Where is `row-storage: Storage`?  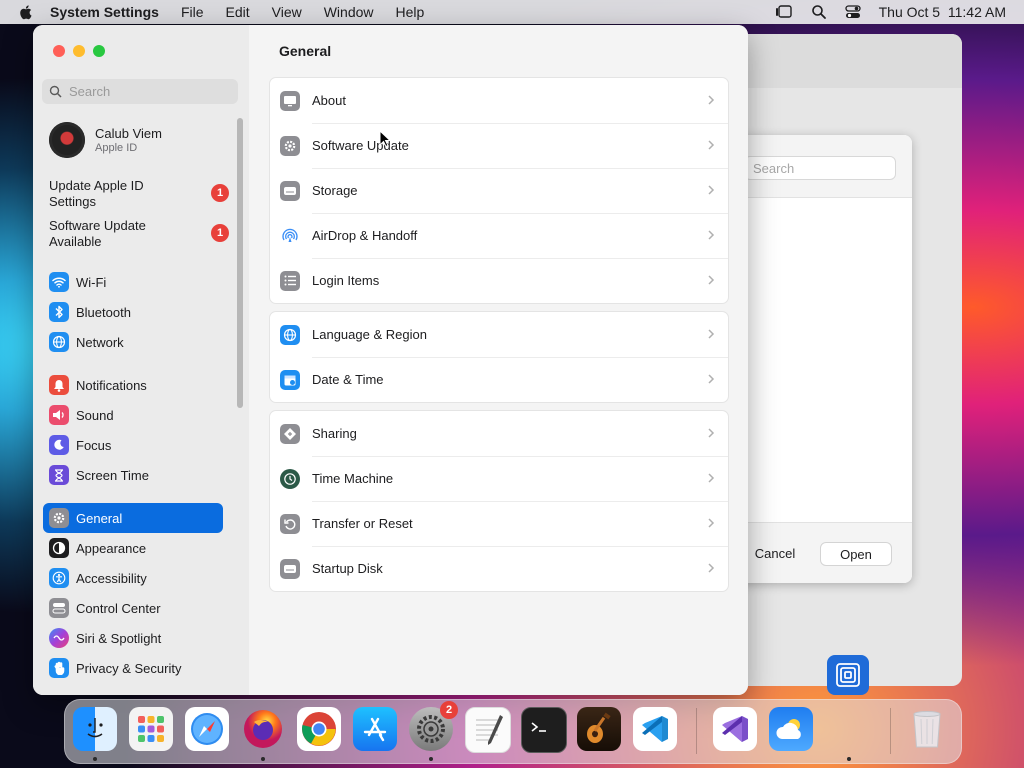 row-storage: Storage is located at coordinates (499, 190).